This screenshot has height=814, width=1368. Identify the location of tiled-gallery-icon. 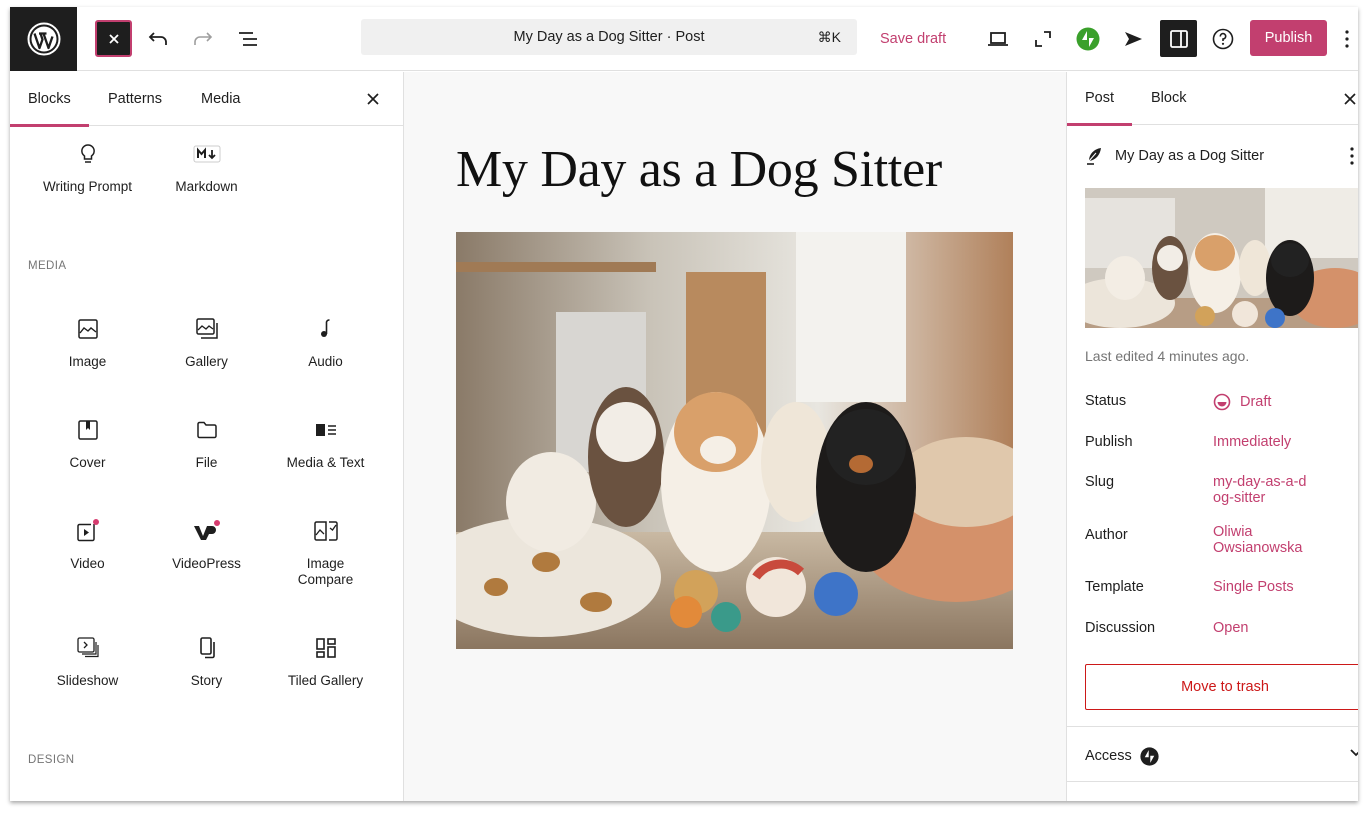
(325, 648).